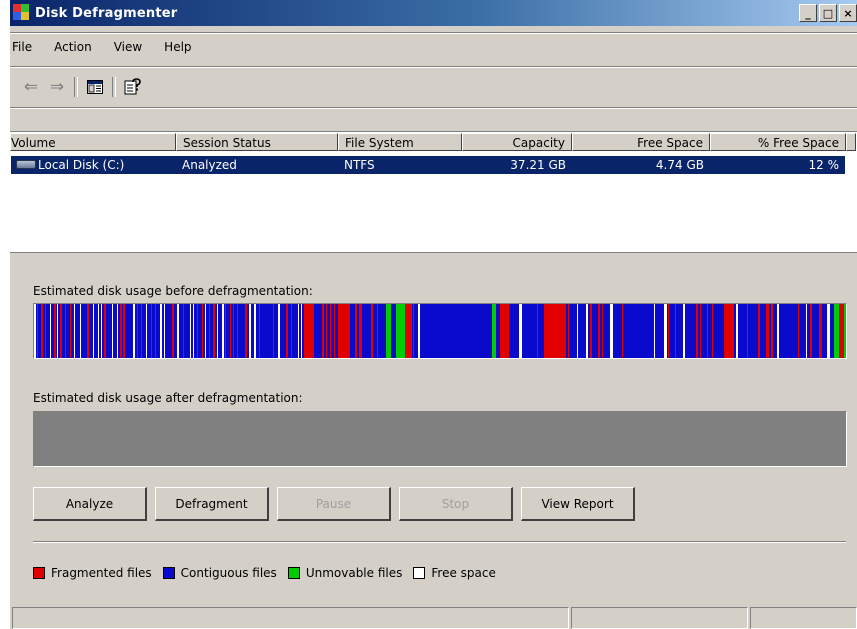  Describe the element at coordinates (641, 165) in the screenshot. I see `cell-free-space: 4.74 GB` at that location.